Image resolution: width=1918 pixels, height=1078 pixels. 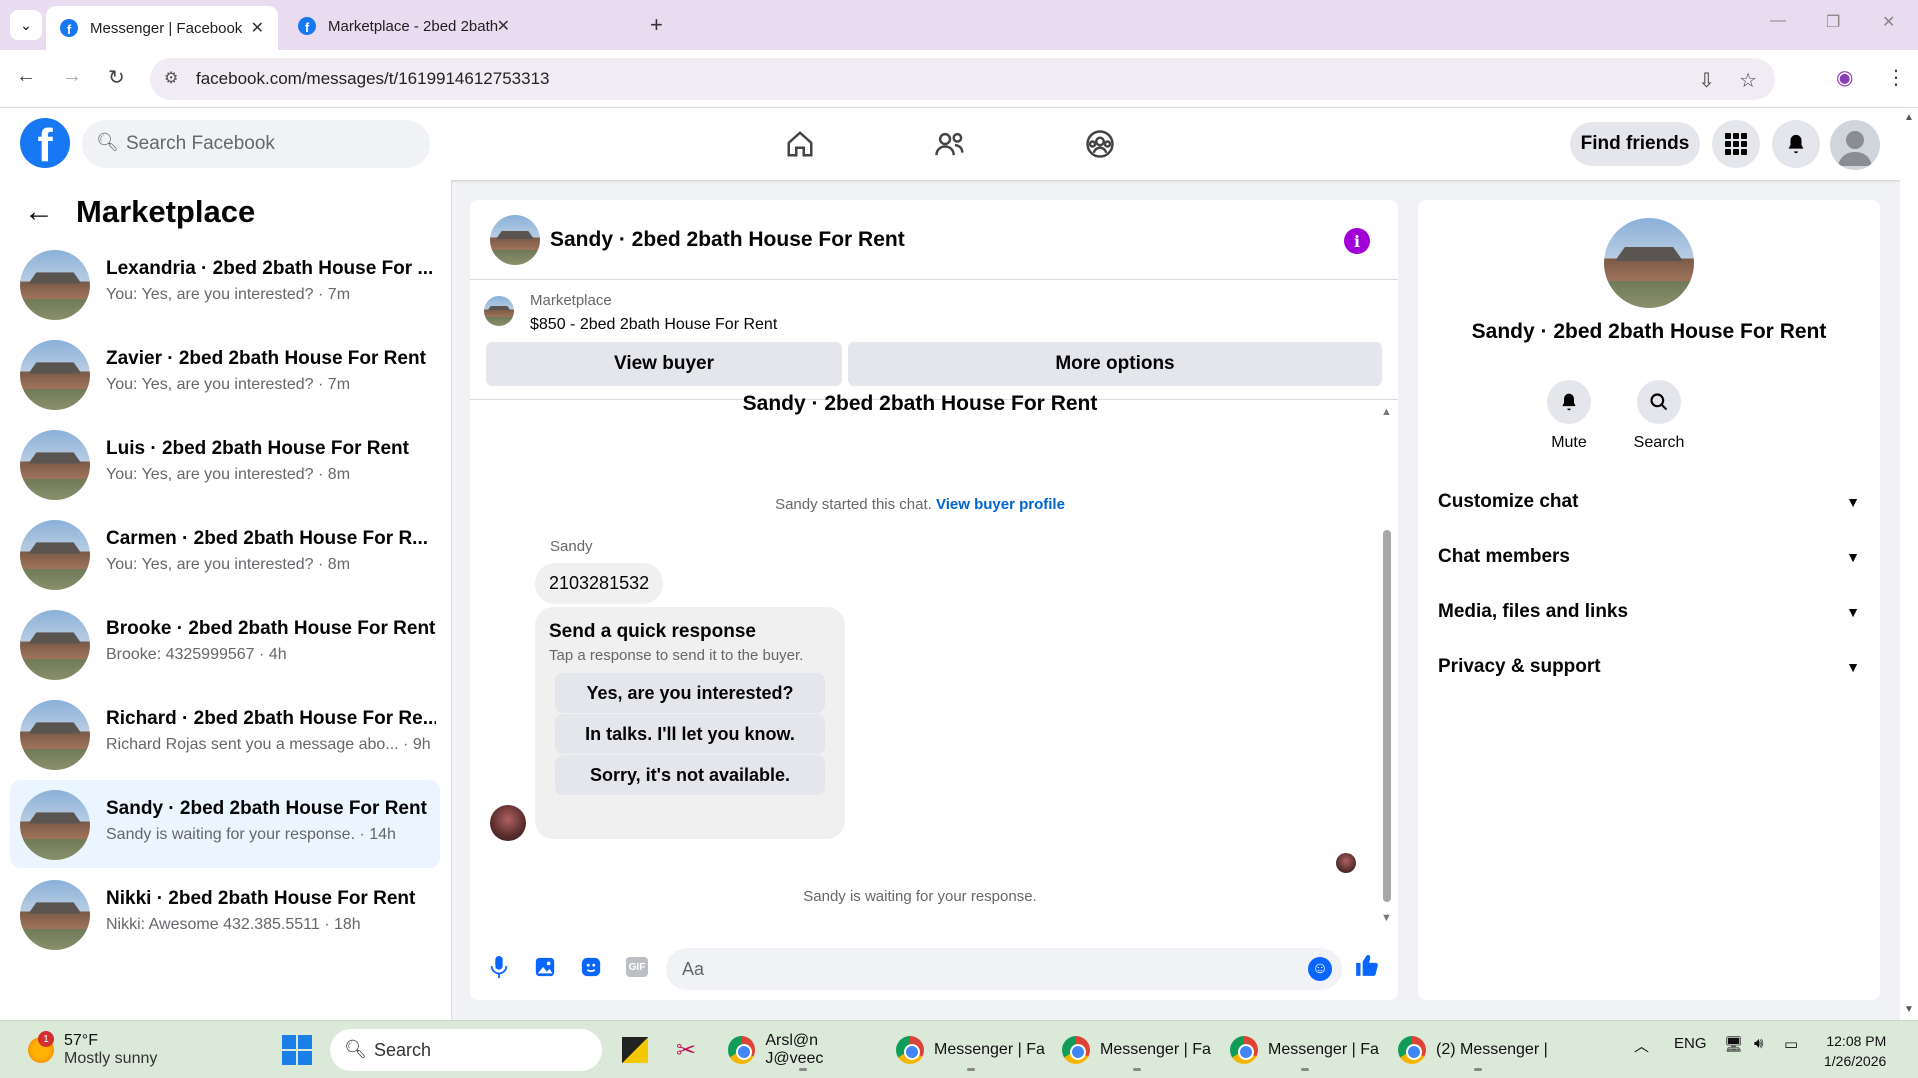 I want to click on back-icon: ←, so click(x=26, y=76).